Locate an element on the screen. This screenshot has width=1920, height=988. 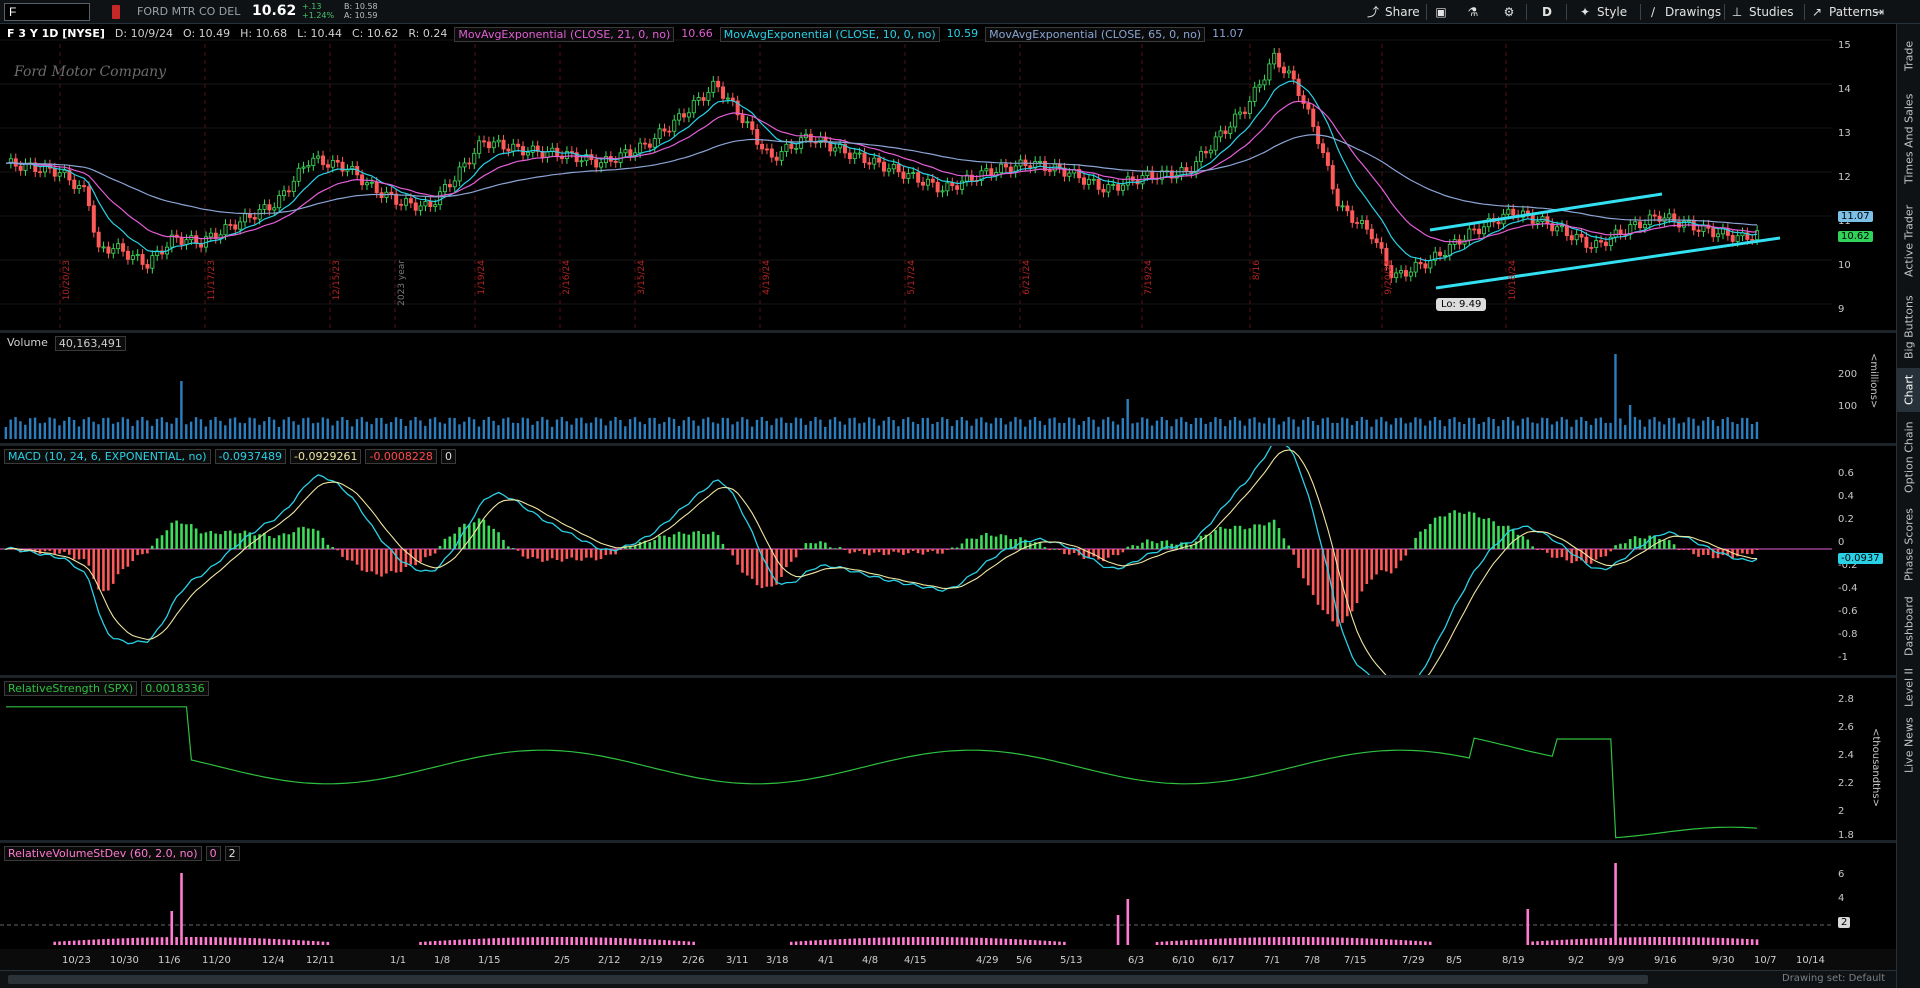
sidetab-option-chain: Option Chain is located at coordinates (1908, 457).